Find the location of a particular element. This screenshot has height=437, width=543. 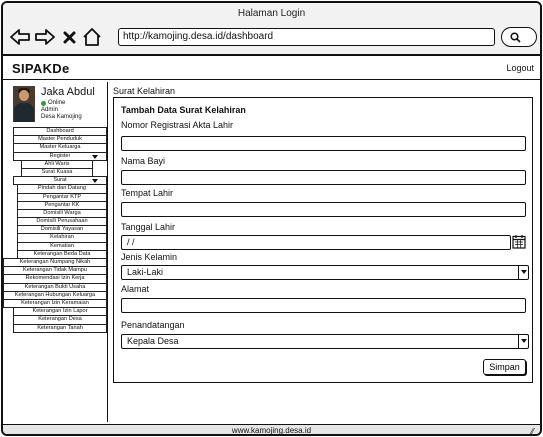

close-icon is located at coordinates (69, 37).